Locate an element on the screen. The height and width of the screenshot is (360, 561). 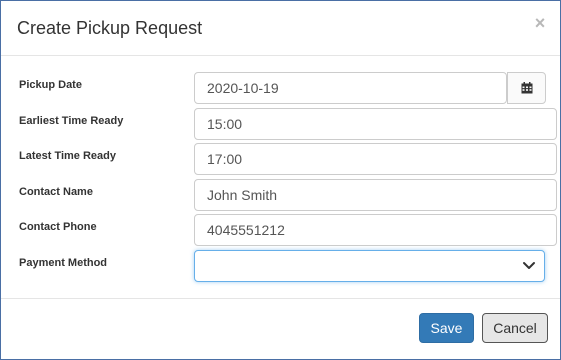
contact-name-row: Contact Name John Smith is located at coordinates (280, 196).